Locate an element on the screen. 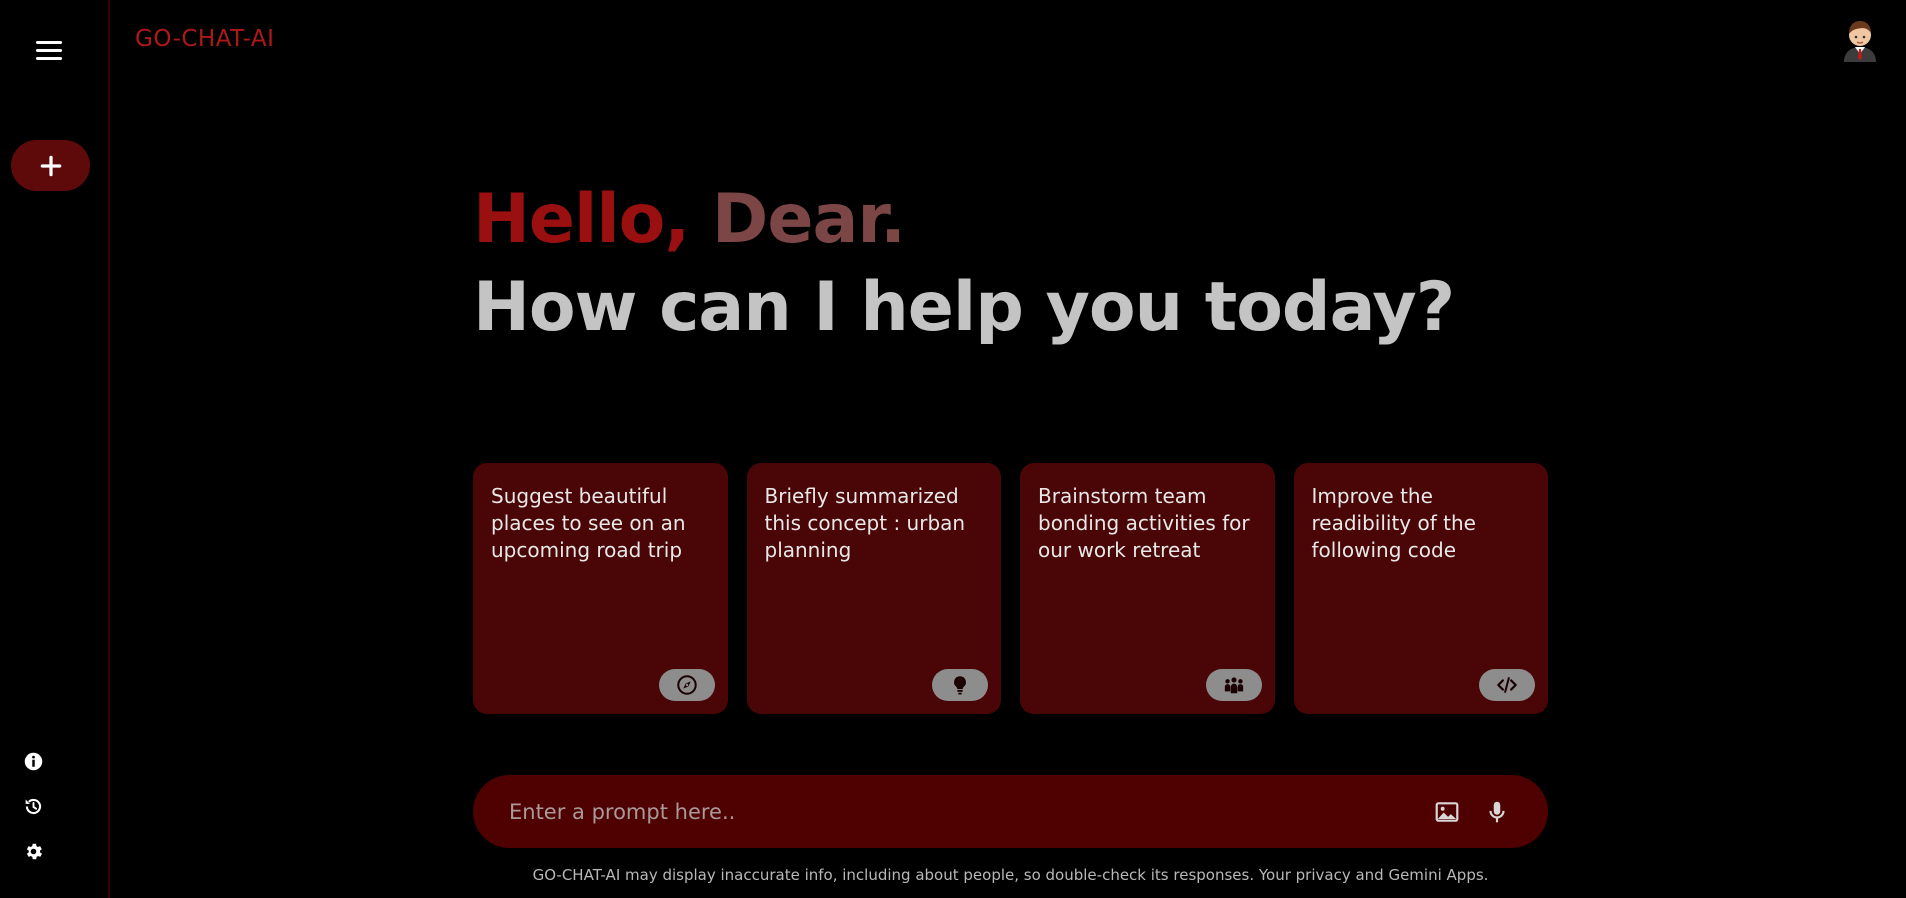  people-icon is located at coordinates (1233, 685).